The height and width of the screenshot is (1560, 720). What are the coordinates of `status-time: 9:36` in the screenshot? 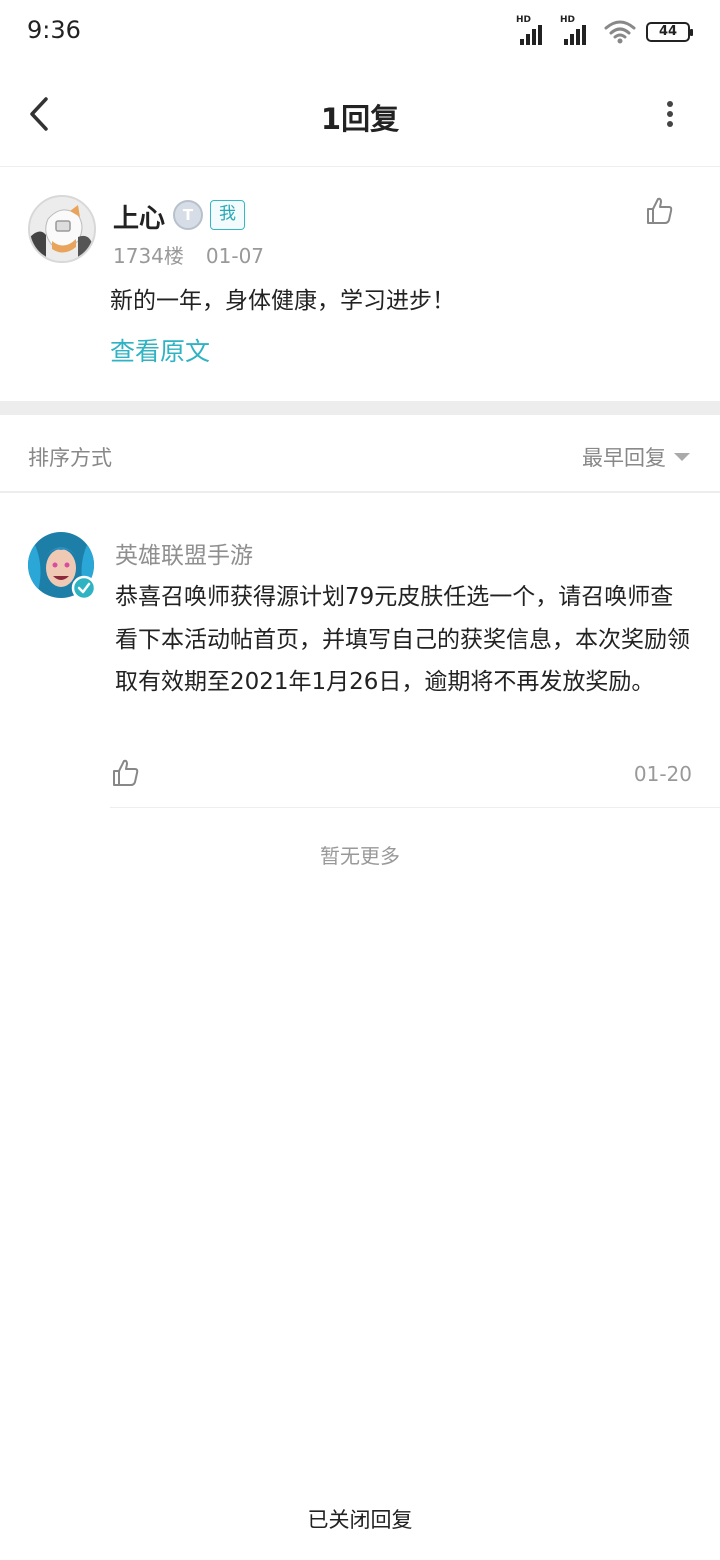 It's located at (54, 30).